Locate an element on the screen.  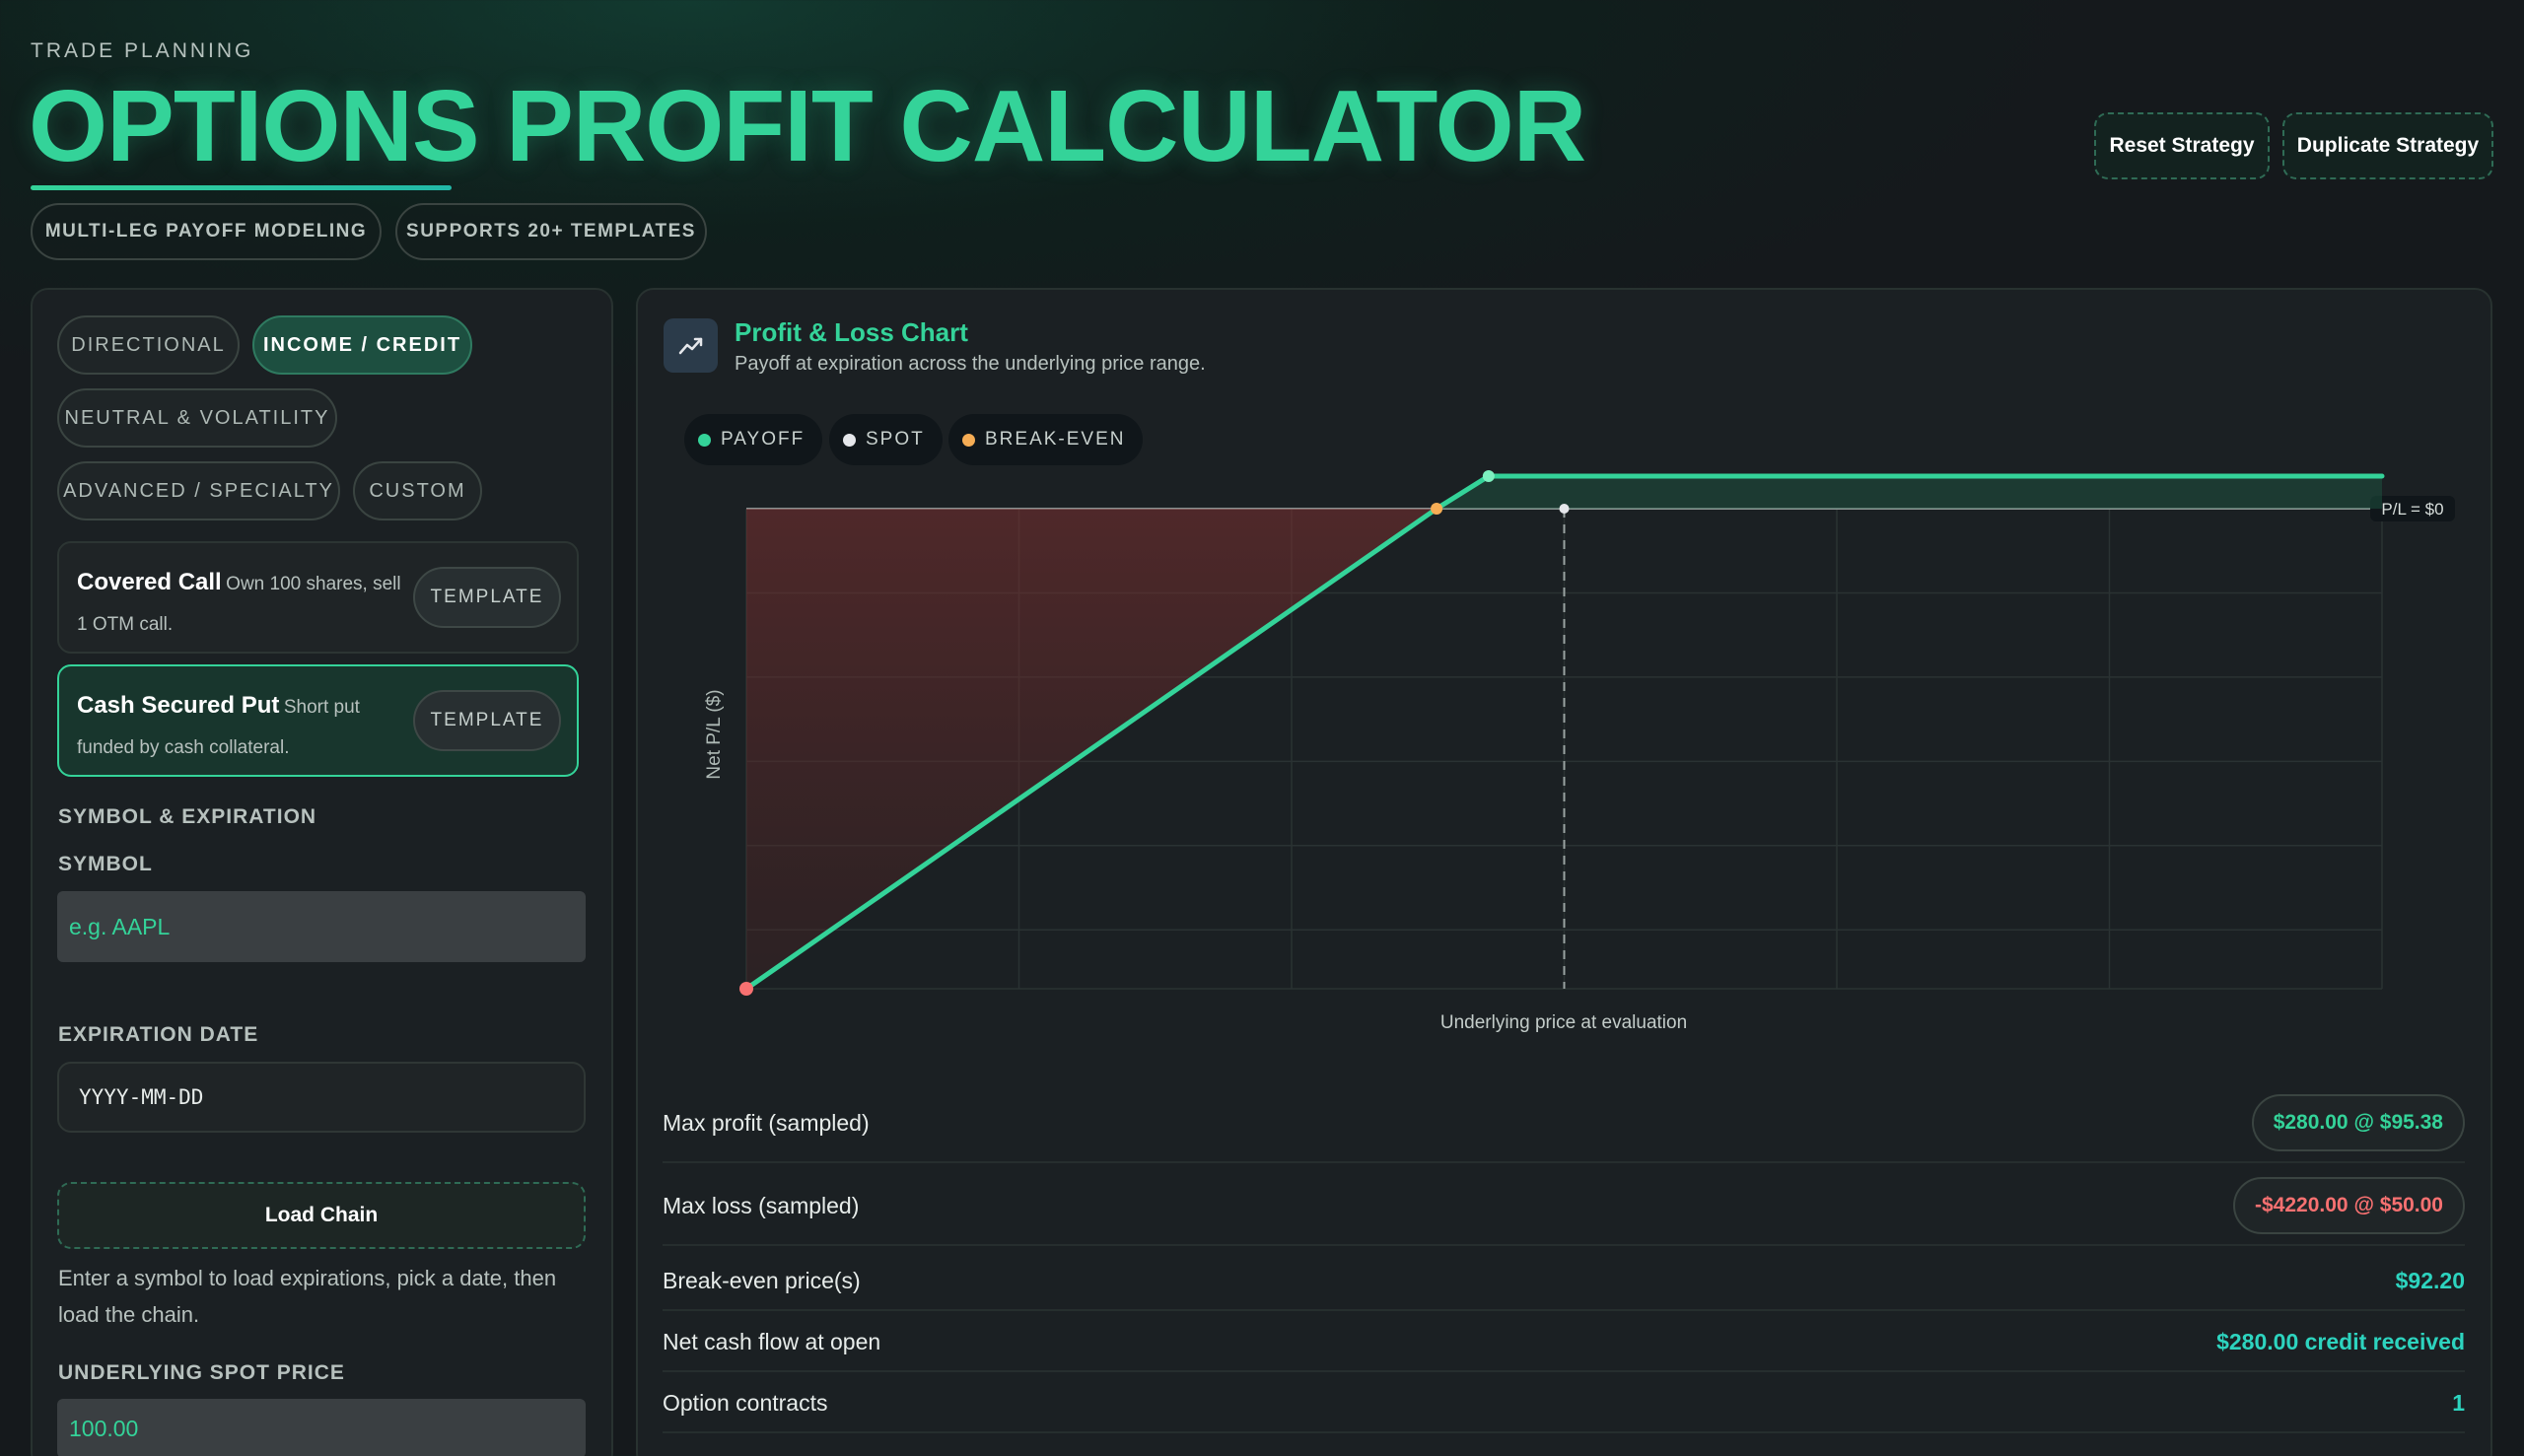
expiration-label: EXPIRATION DATE is located at coordinates (158, 1034).